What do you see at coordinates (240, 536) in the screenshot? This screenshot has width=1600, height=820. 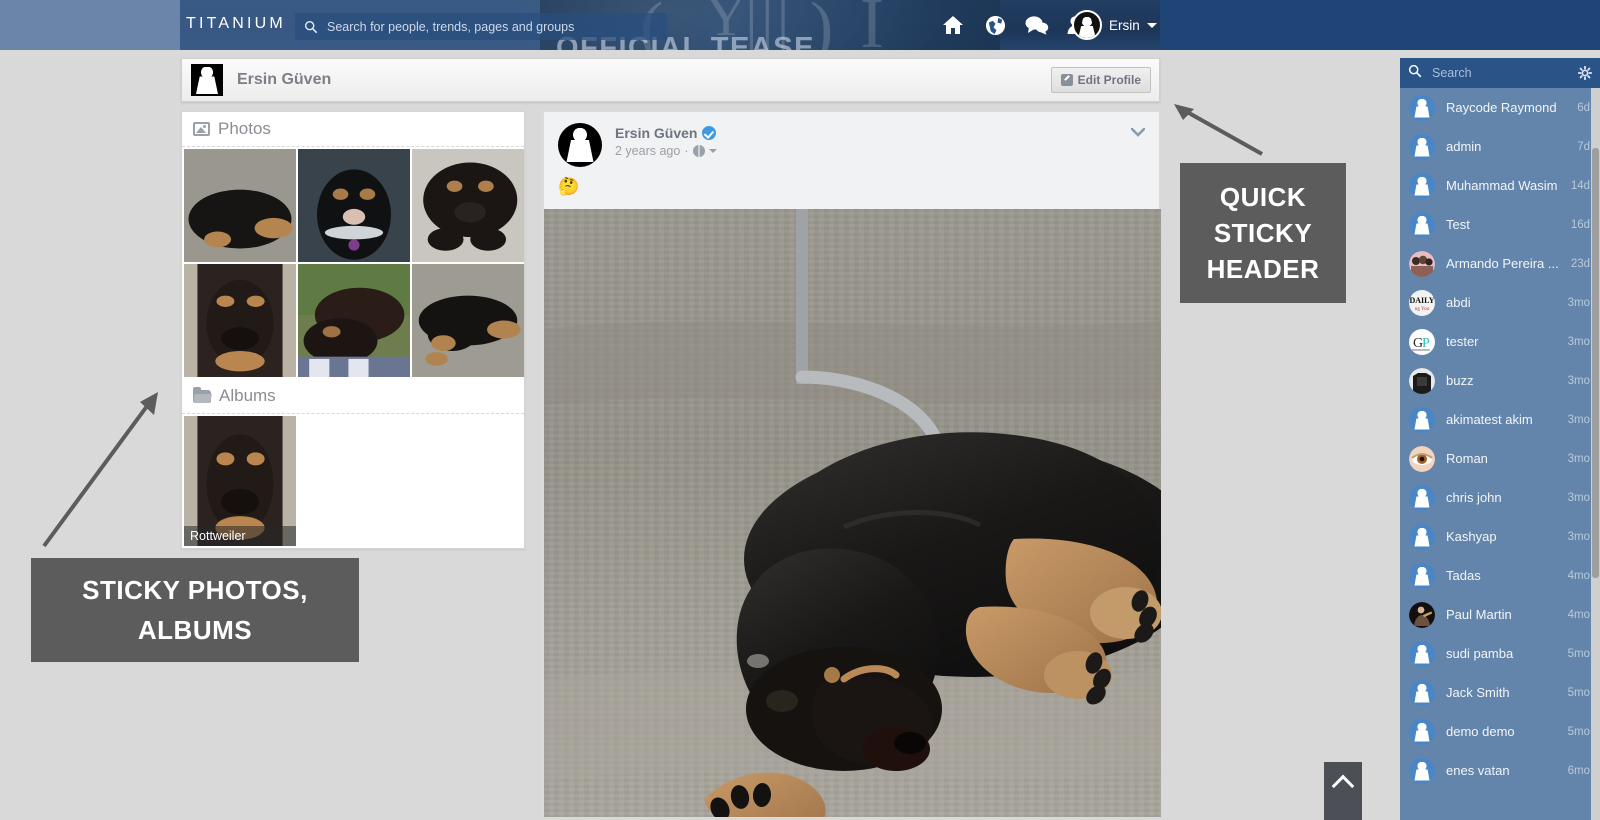 I see `album-label: Rottweiler` at bounding box center [240, 536].